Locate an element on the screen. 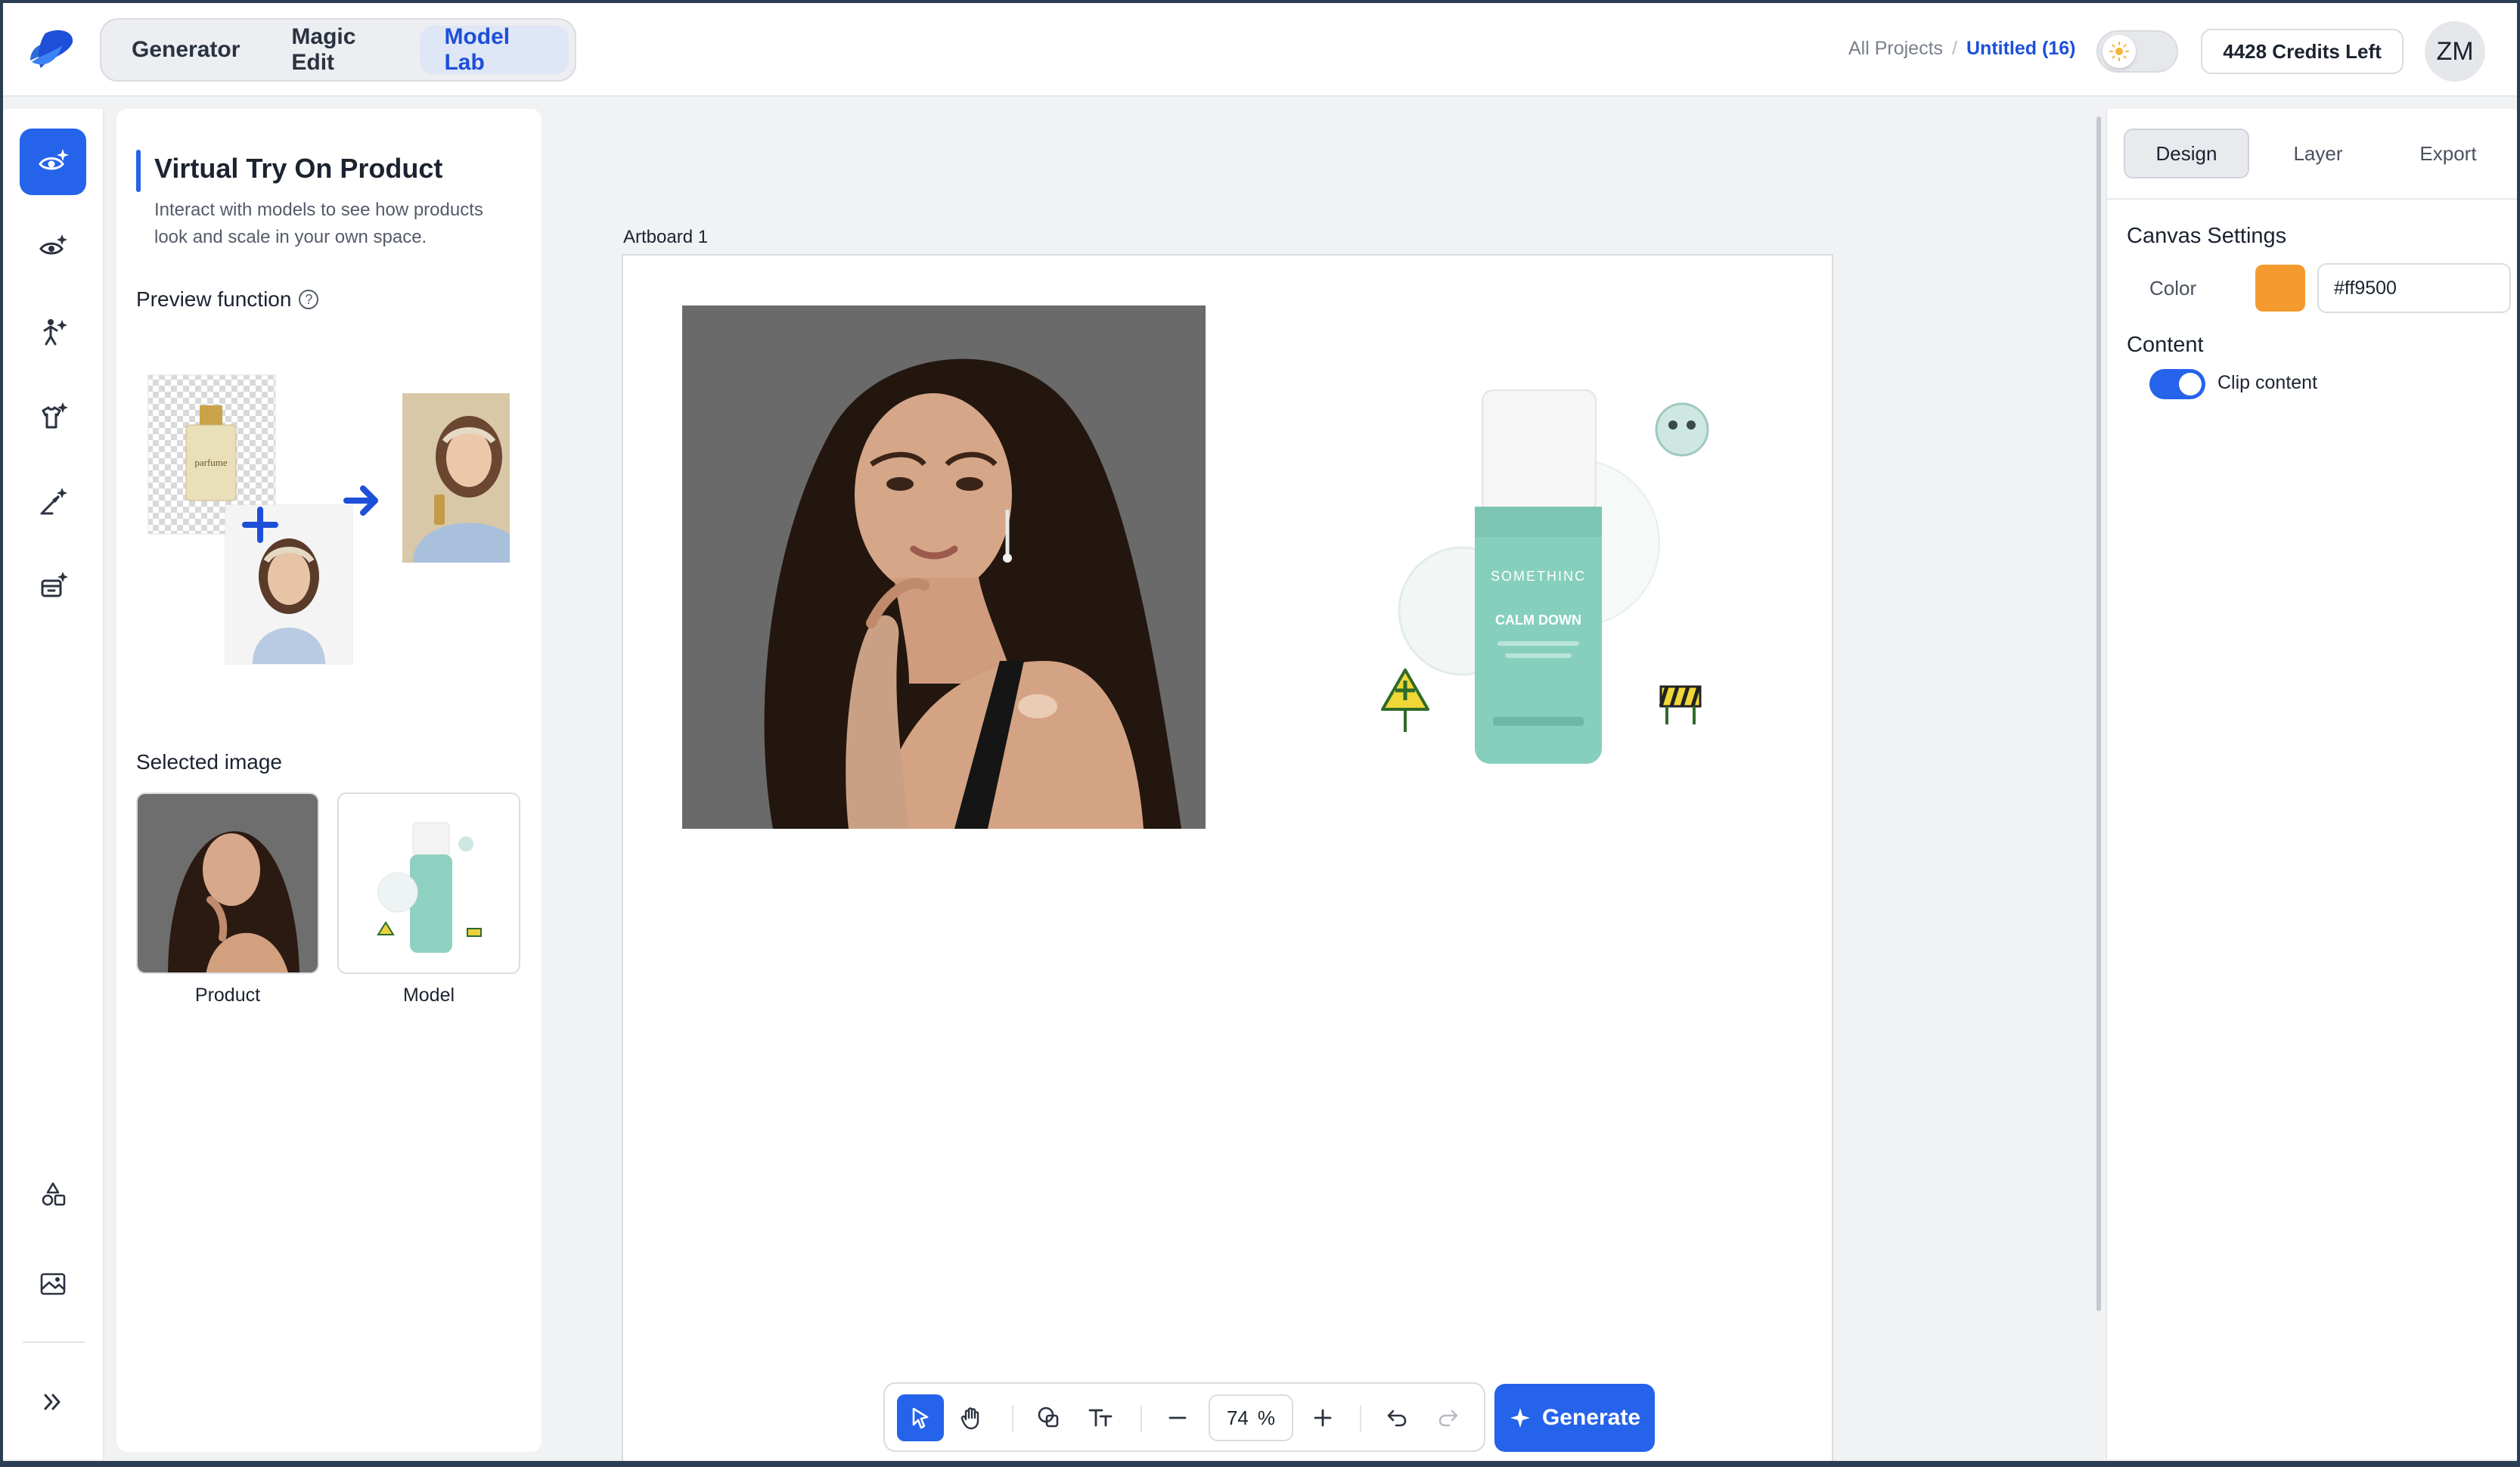 The width and height of the screenshot is (2520, 1467). redo-button is located at coordinates (1448, 1417).